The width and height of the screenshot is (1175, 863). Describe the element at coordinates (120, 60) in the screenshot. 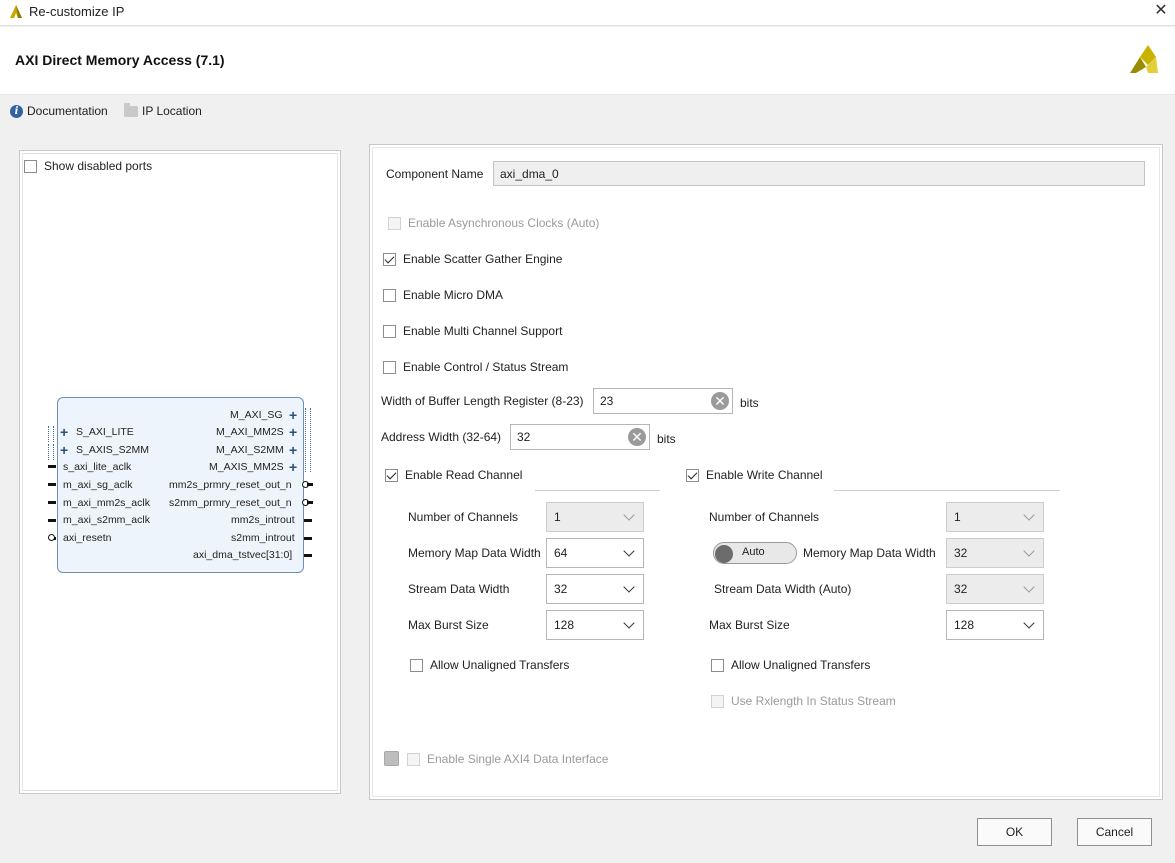

I see `page-title: AXI Direct Memory Access (7.1)` at that location.